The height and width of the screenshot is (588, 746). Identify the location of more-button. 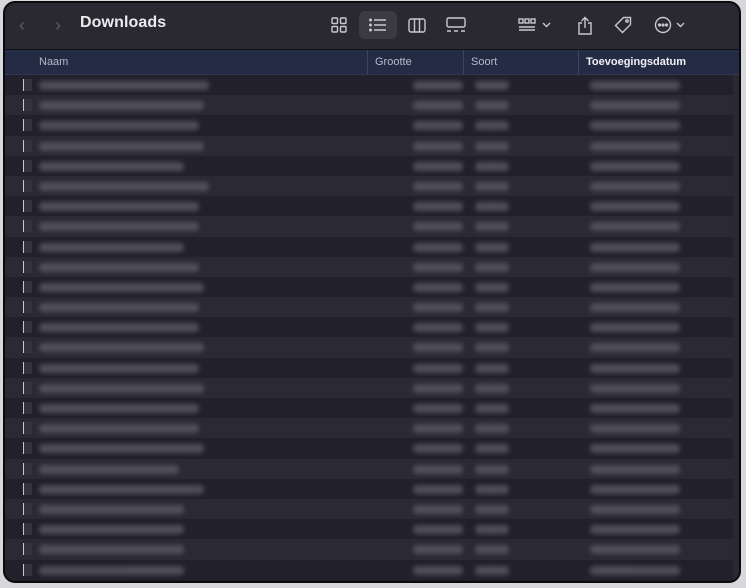
(671, 25).